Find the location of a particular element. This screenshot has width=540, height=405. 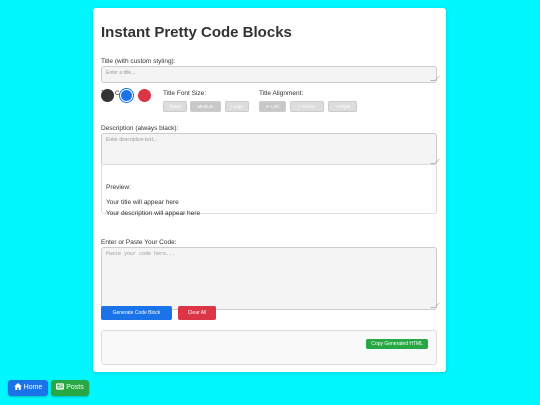

font-size-label: Title Font Size: is located at coordinates (185, 93).